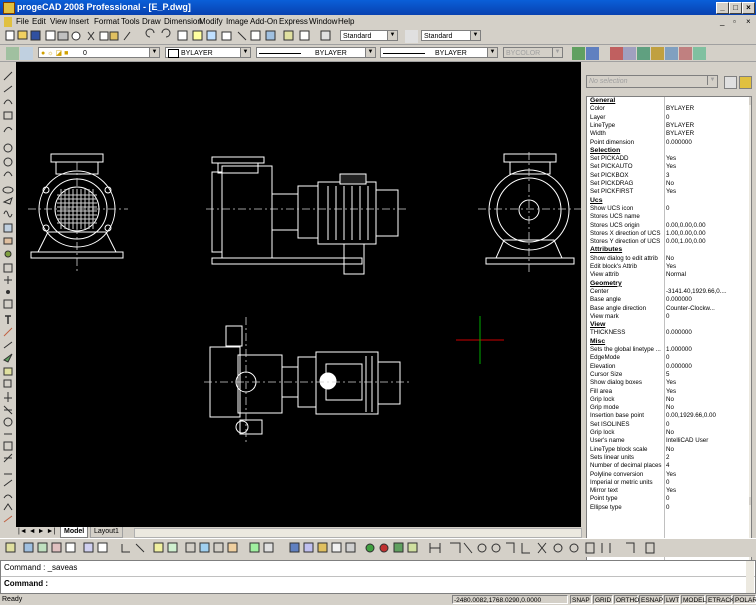 Image resolution: width=756 pixels, height=605 pixels. What do you see at coordinates (616, 53) in the screenshot?
I see `dist-icon` at bounding box center [616, 53].